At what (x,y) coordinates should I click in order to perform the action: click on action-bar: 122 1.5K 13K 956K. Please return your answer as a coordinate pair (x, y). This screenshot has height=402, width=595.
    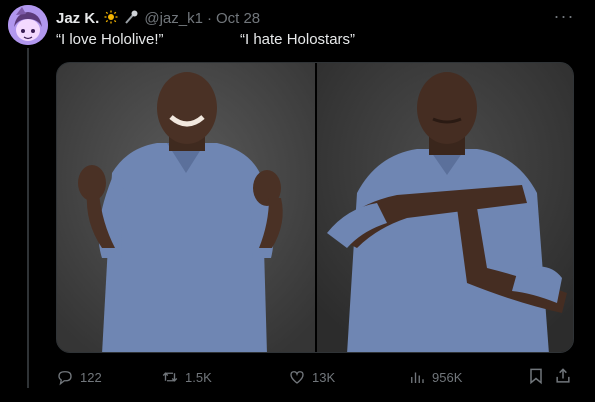
    Looking at the image, I should click on (316, 377).